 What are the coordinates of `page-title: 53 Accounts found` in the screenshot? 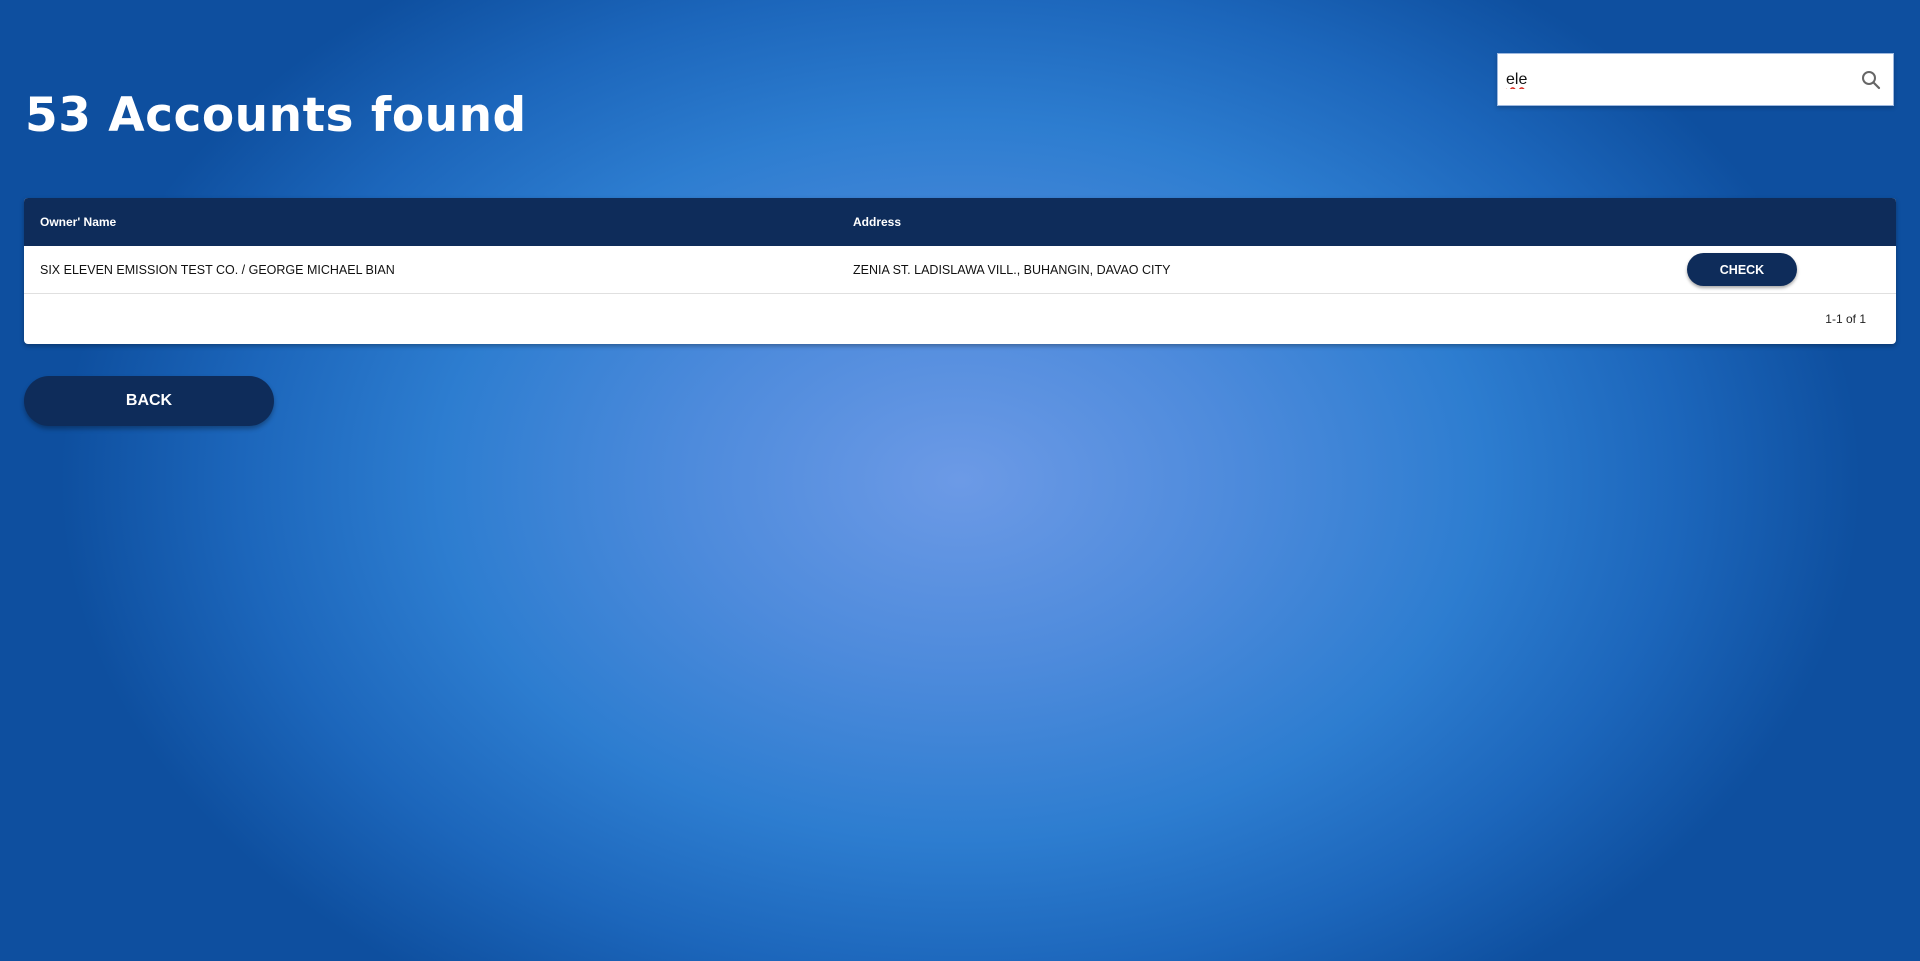 It's located at (276, 115).